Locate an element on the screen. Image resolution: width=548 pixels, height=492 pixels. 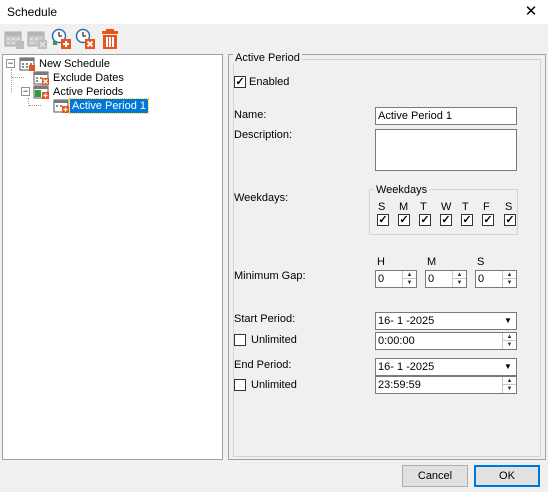
end-time-spinner: 23:59:59 ▲ ▼ is located at coordinates (446, 385).